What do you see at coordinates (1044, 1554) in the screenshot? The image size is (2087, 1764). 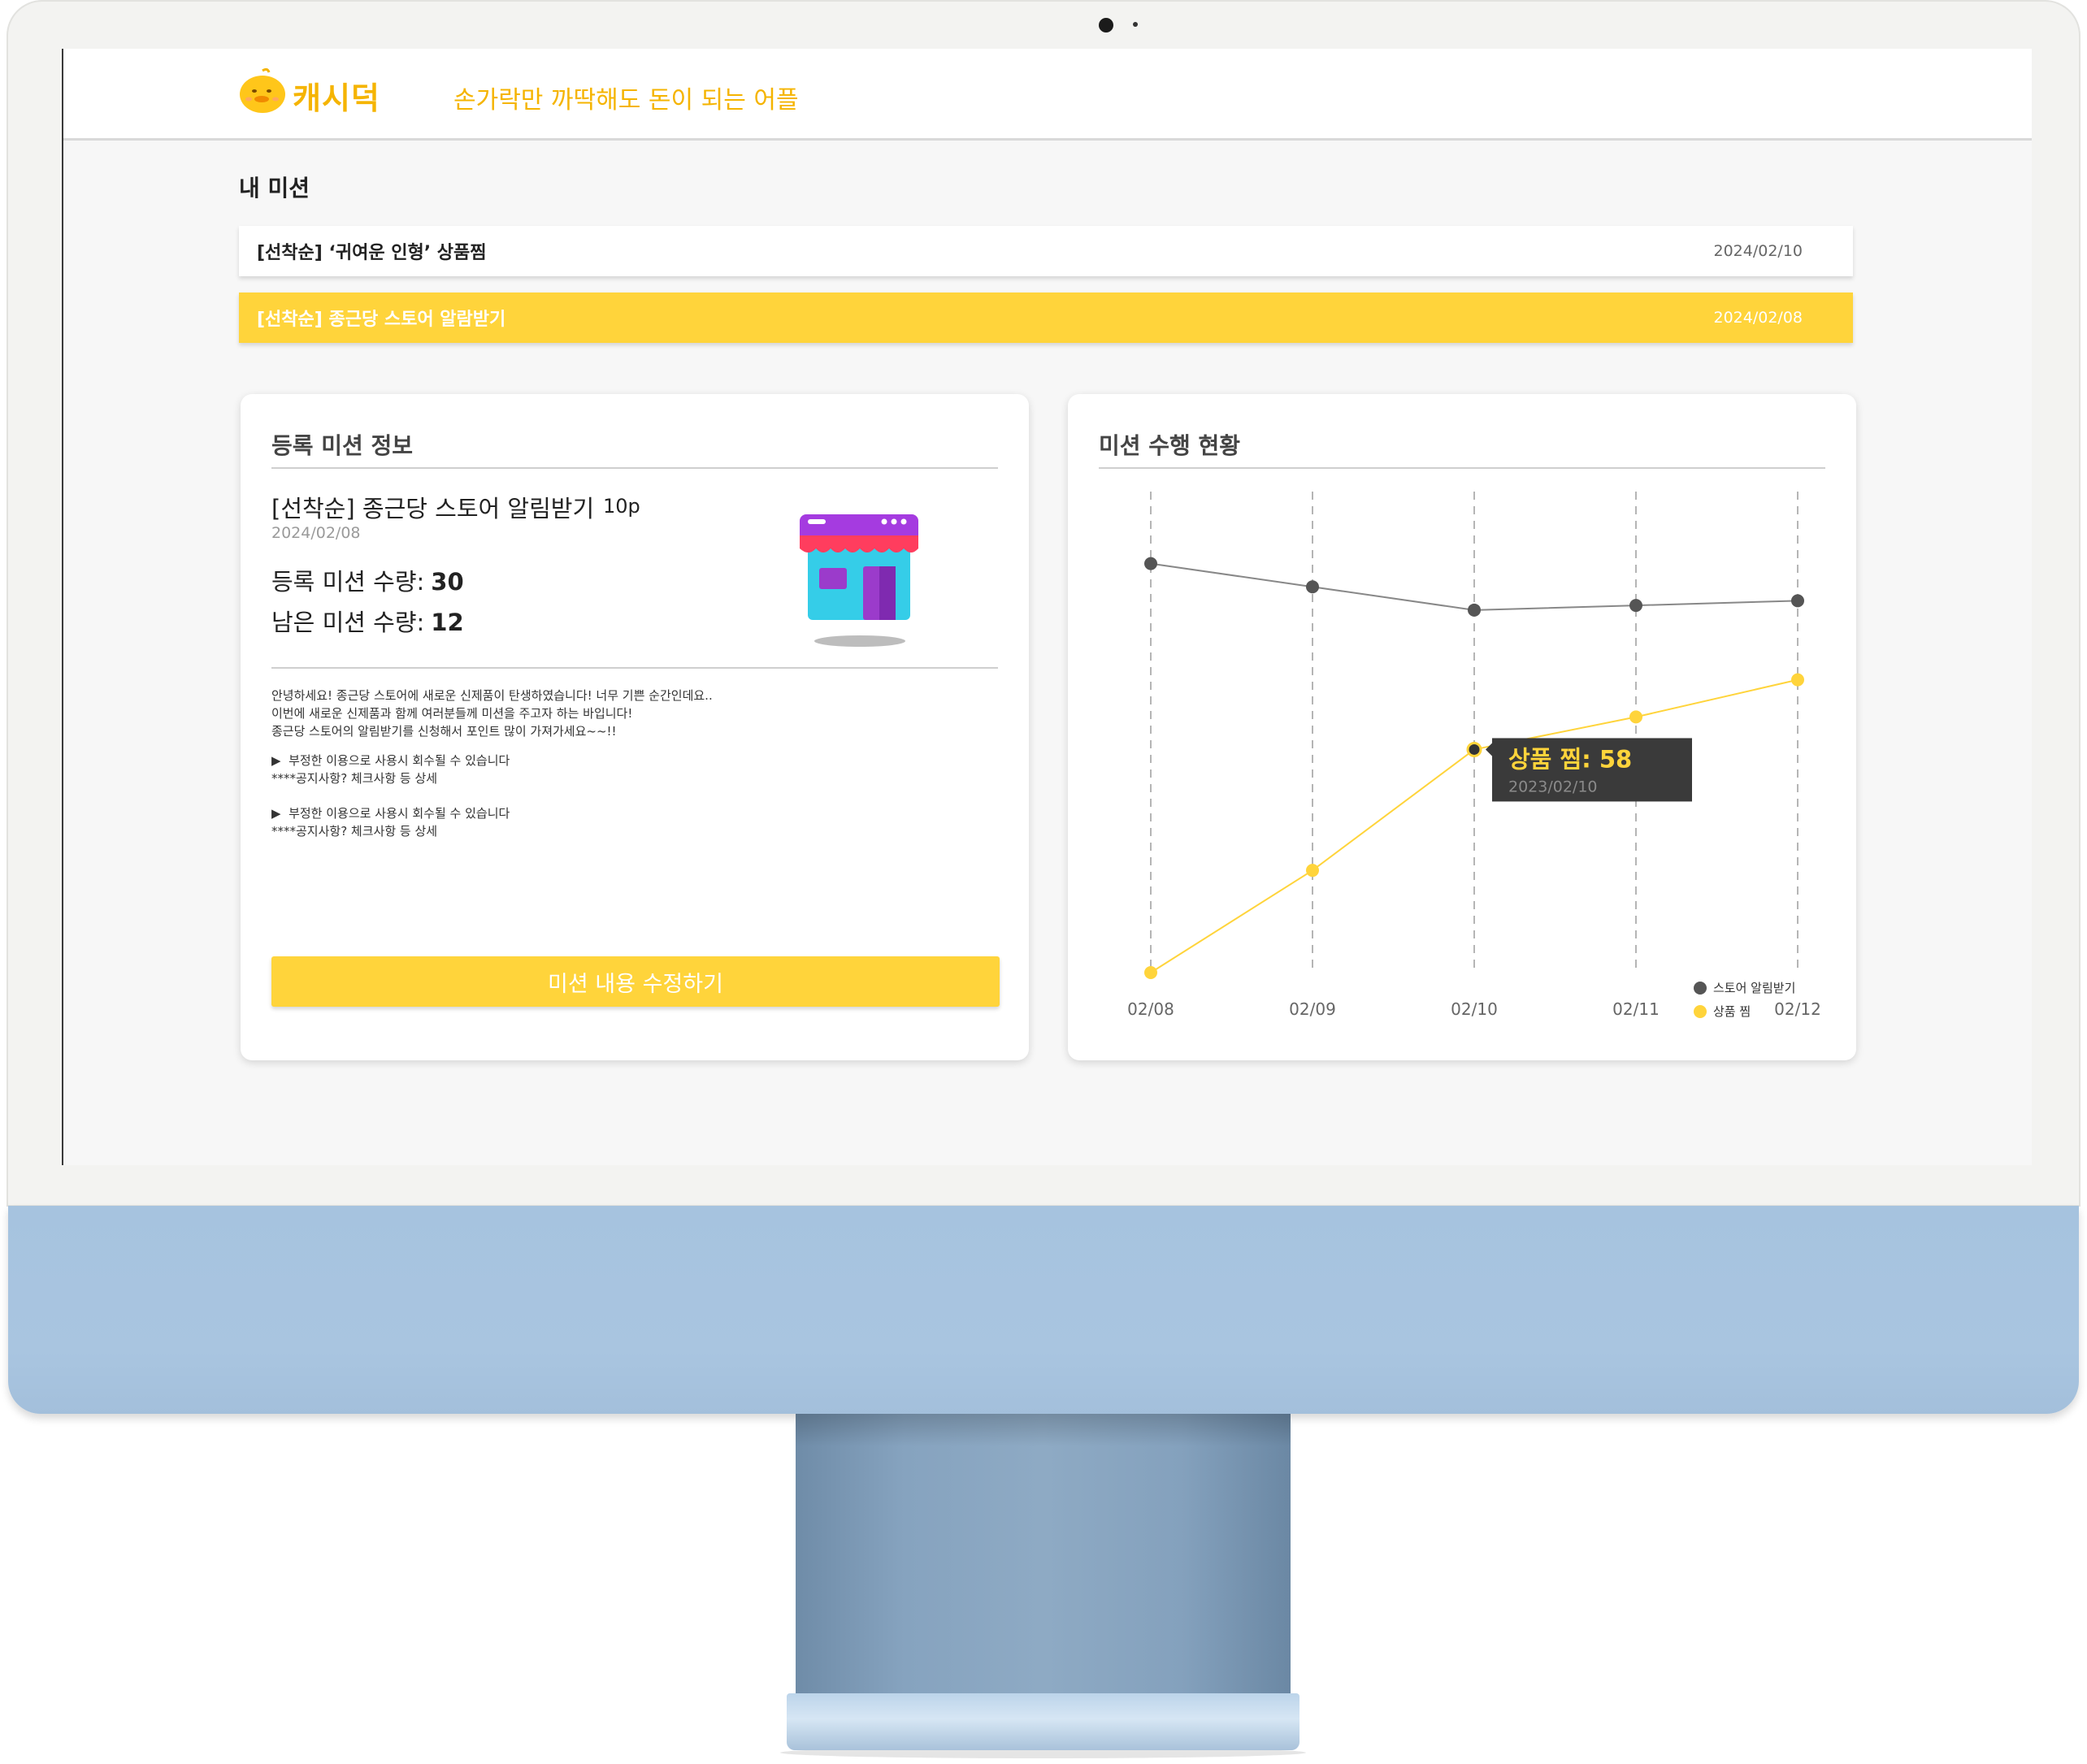 I see `monitor-stand` at bounding box center [1044, 1554].